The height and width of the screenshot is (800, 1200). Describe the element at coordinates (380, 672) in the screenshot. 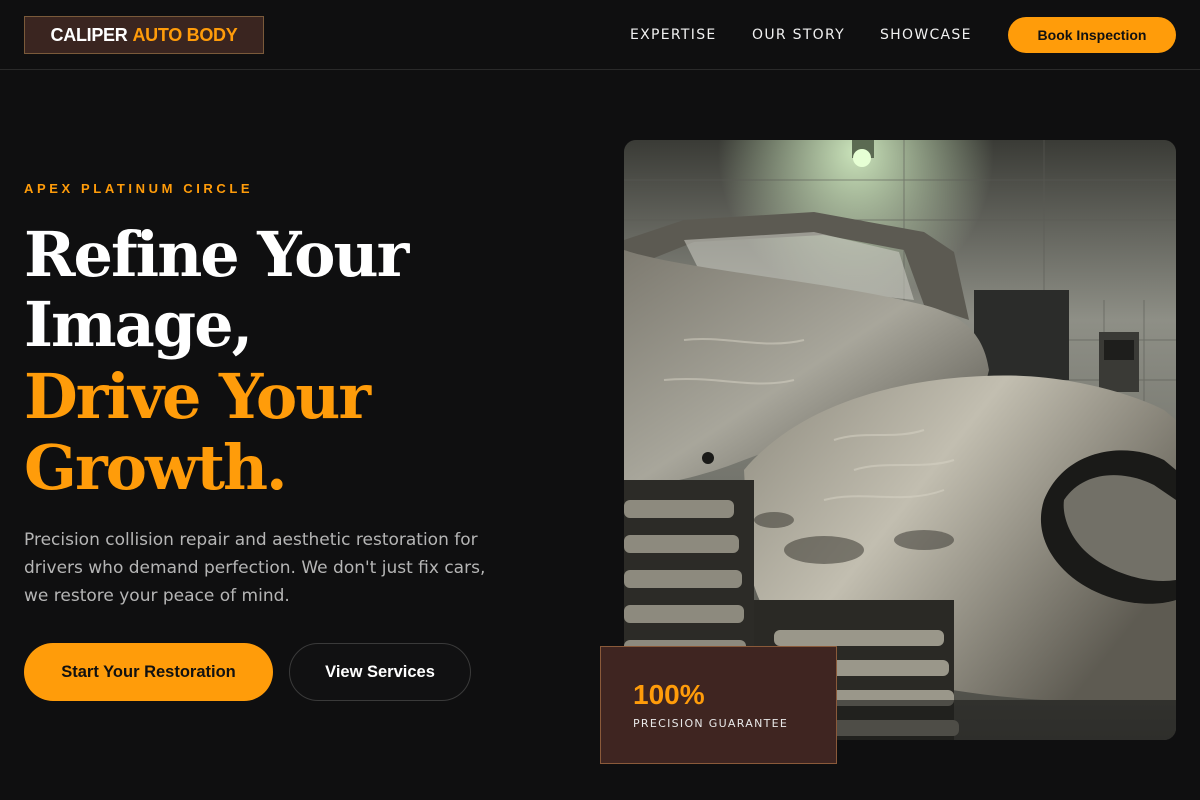

I see `view-services-button: View Services` at that location.